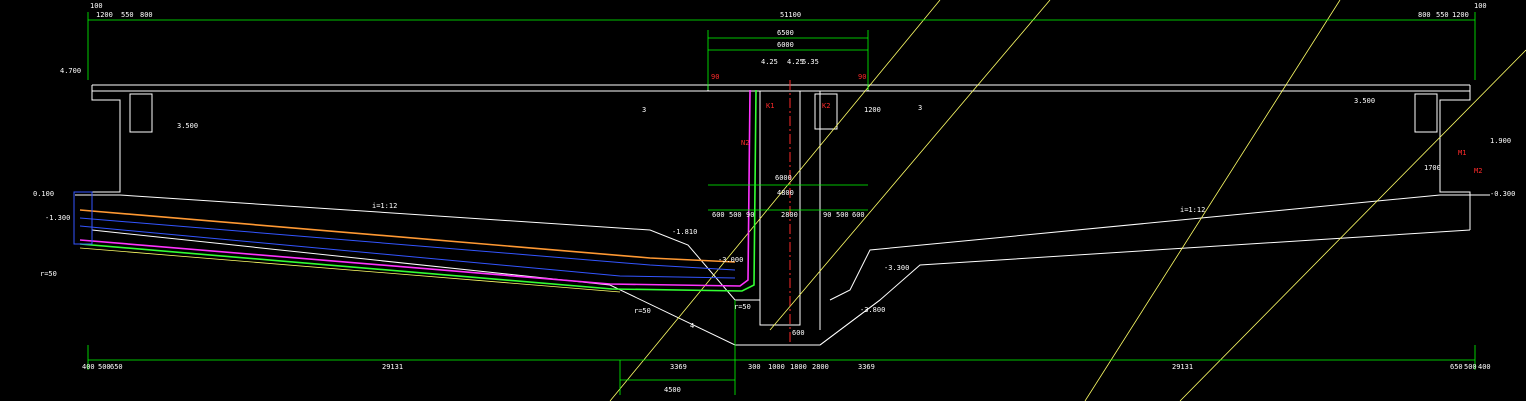  Describe the element at coordinates (788, 10) in the screenshot. I see `top-dimensions: 100 1200 550 800 51100 800 550 1200 100` at that location.